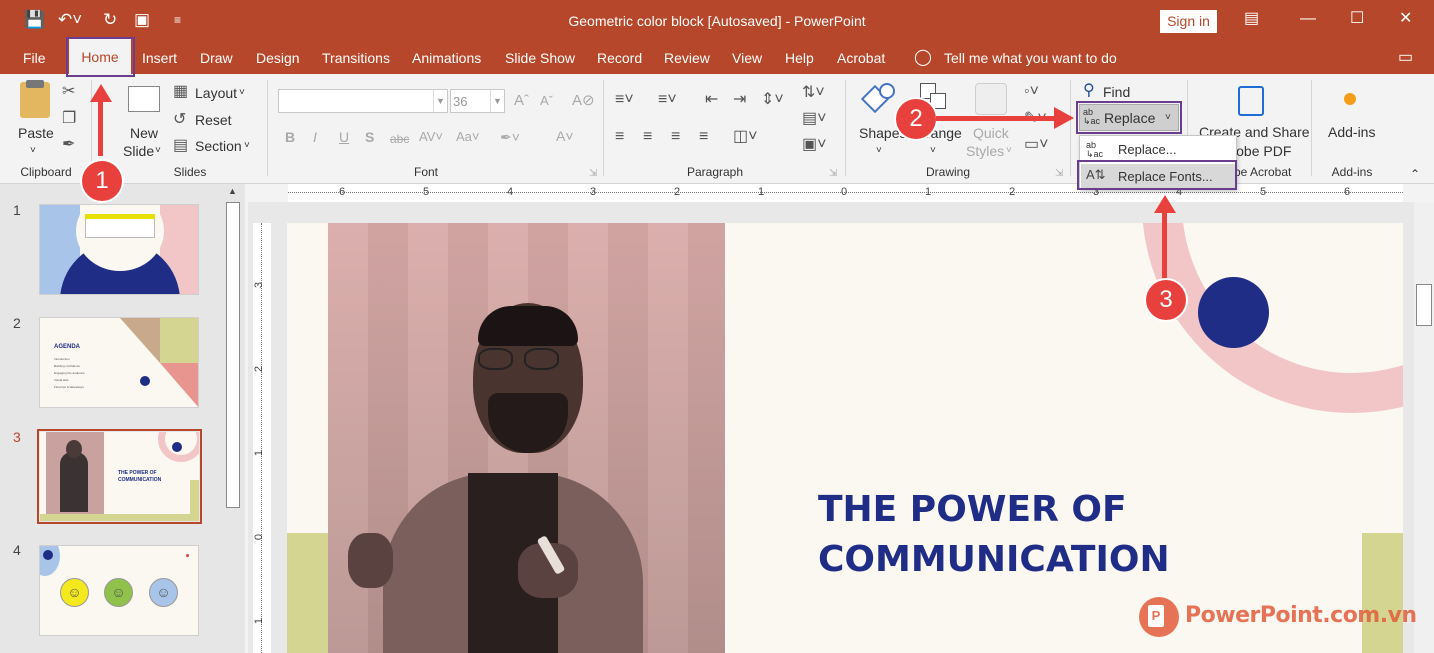 Image resolution: width=1434 pixels, height=653 pixels. Describe the element at coordinates (861, 58) in the screenshot. I see `tab-acrobat: Acrobat` at that location.